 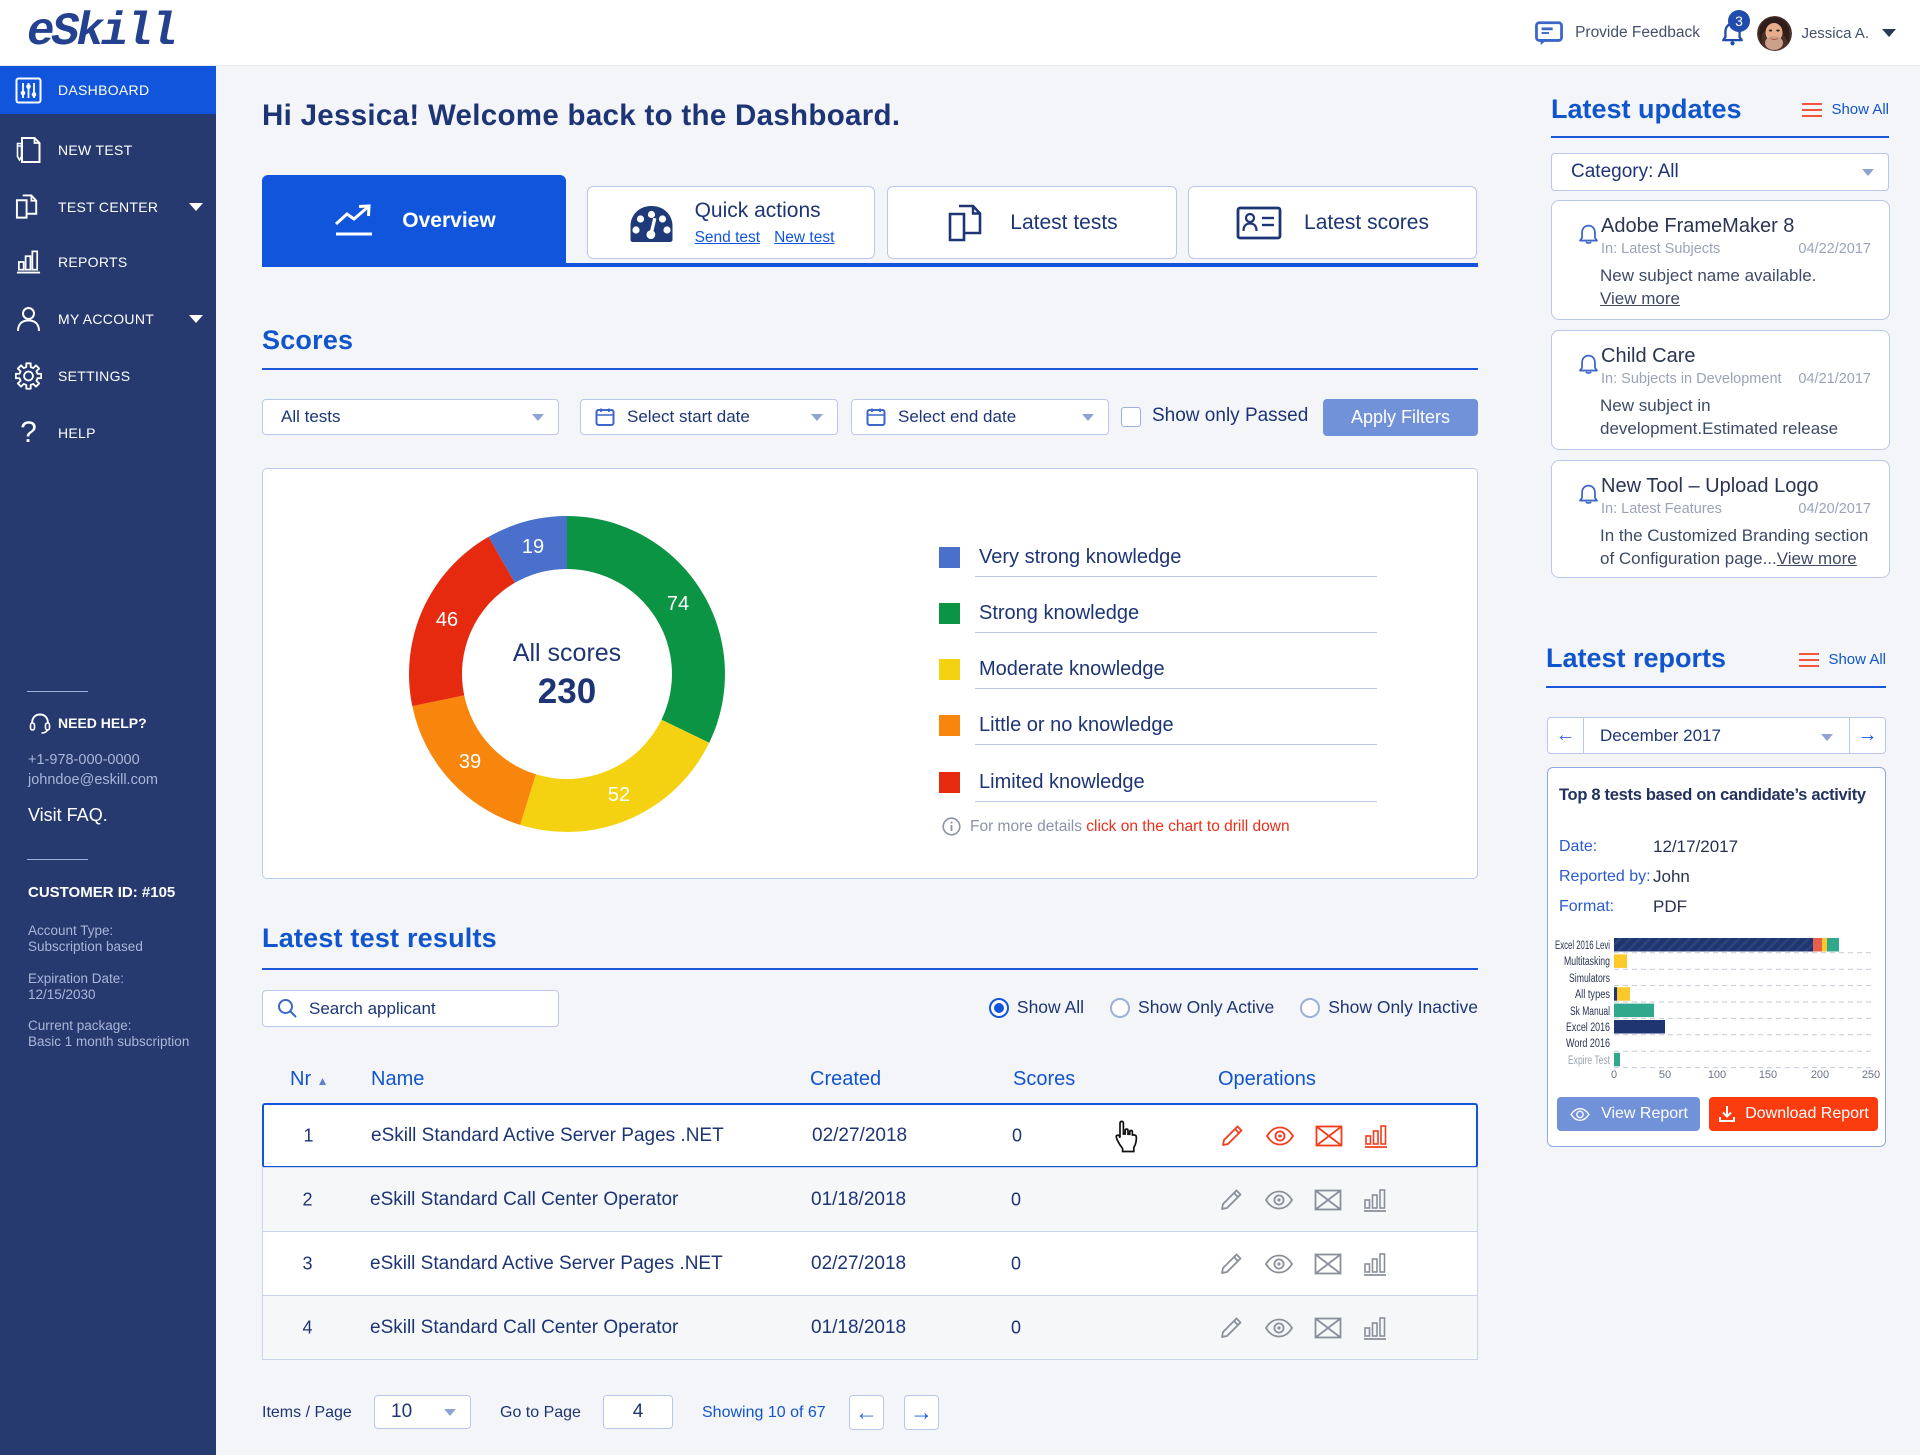 What do you see at coordinates (567, 691) in the screenshot?
I see `svg-text: 230` at bounding box center [567, 691].